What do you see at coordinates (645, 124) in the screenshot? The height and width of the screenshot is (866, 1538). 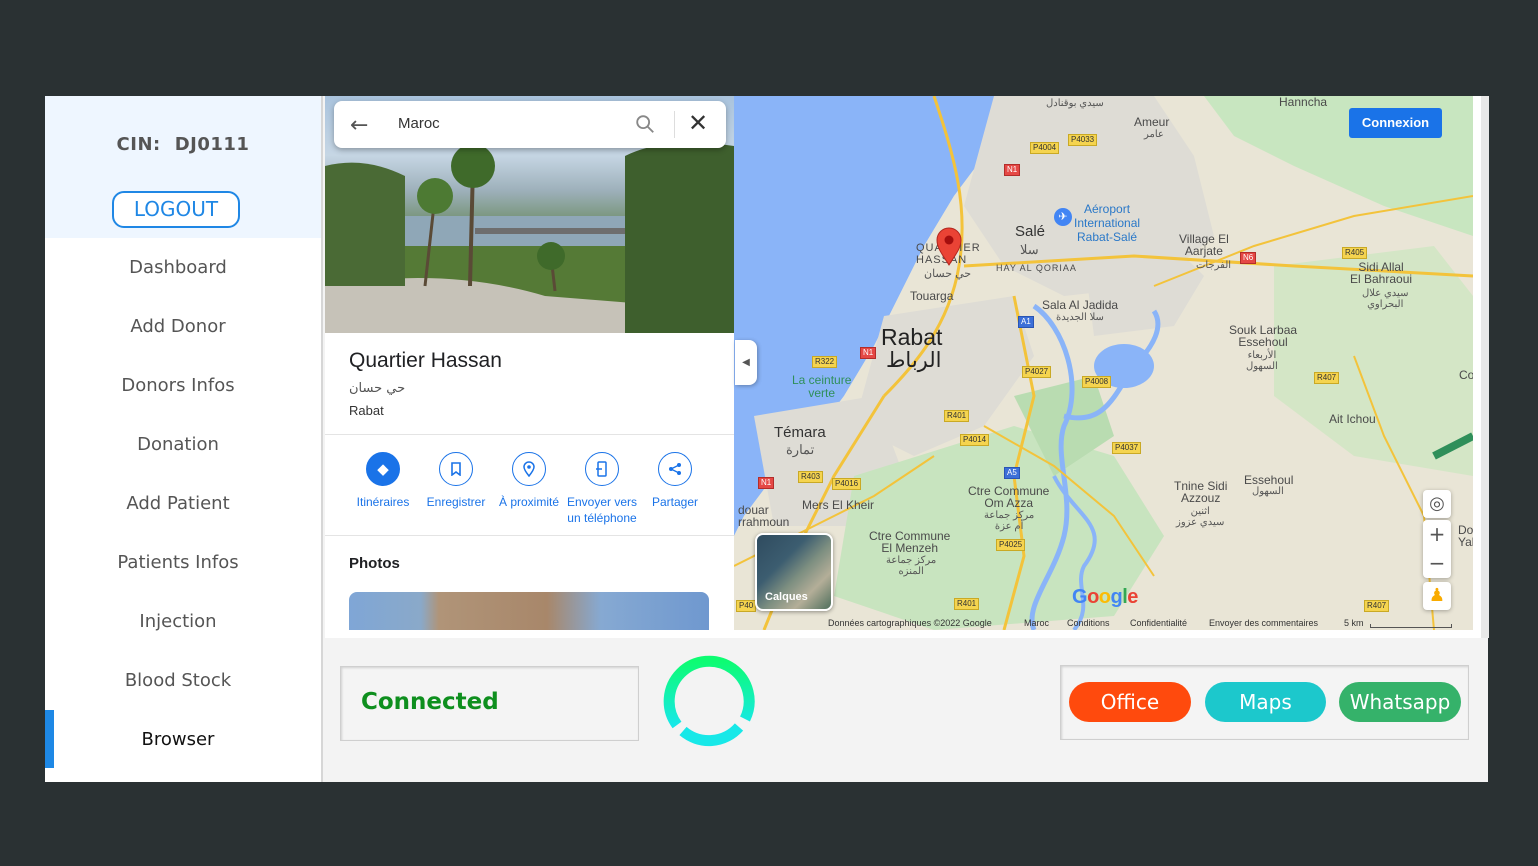 I see `search-icon` at bounding box center [645, 124].